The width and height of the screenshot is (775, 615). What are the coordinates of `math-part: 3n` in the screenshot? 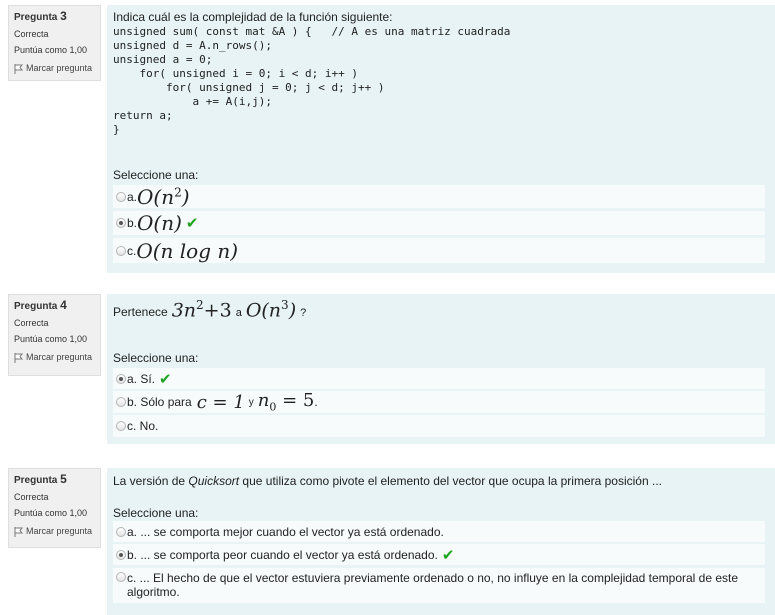 It's located at (184, 310).